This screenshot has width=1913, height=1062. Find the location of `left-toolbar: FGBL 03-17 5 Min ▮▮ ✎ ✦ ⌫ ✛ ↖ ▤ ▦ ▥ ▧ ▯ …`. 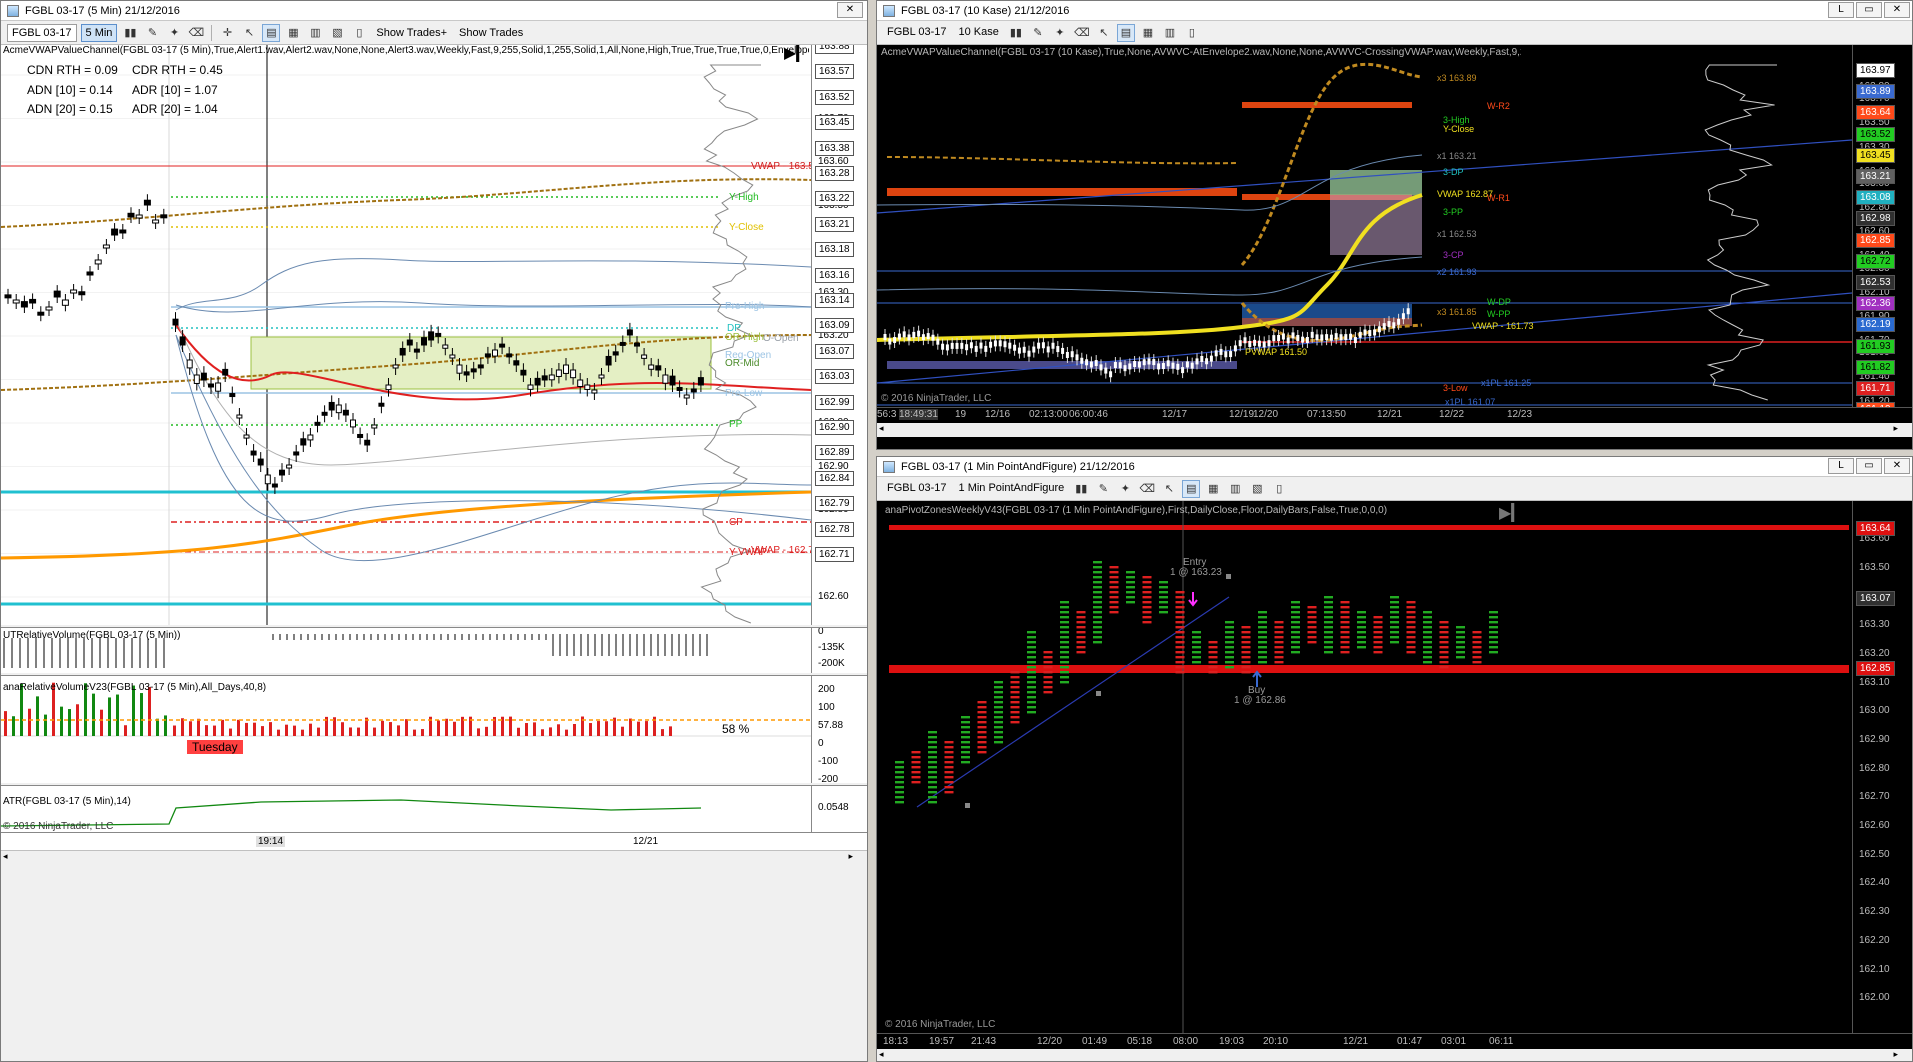

left-toolbar: FGBL 03-17 5 Min ▮▮ ✎ ✦ ⌫ ✛ ↖ ▤ ▦ ▥ ▧ ▯ … is located at coordinates (434, 33).